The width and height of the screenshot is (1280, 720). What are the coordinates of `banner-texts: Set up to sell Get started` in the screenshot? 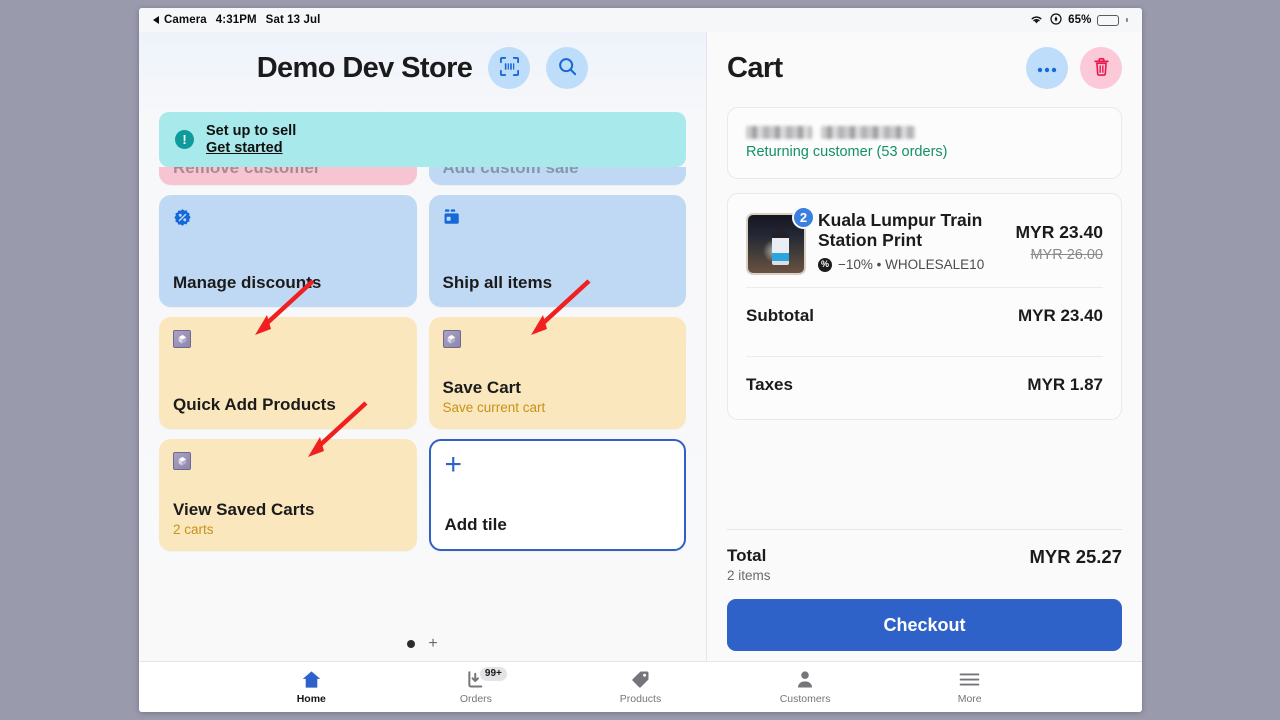 It's located at (251, 139).